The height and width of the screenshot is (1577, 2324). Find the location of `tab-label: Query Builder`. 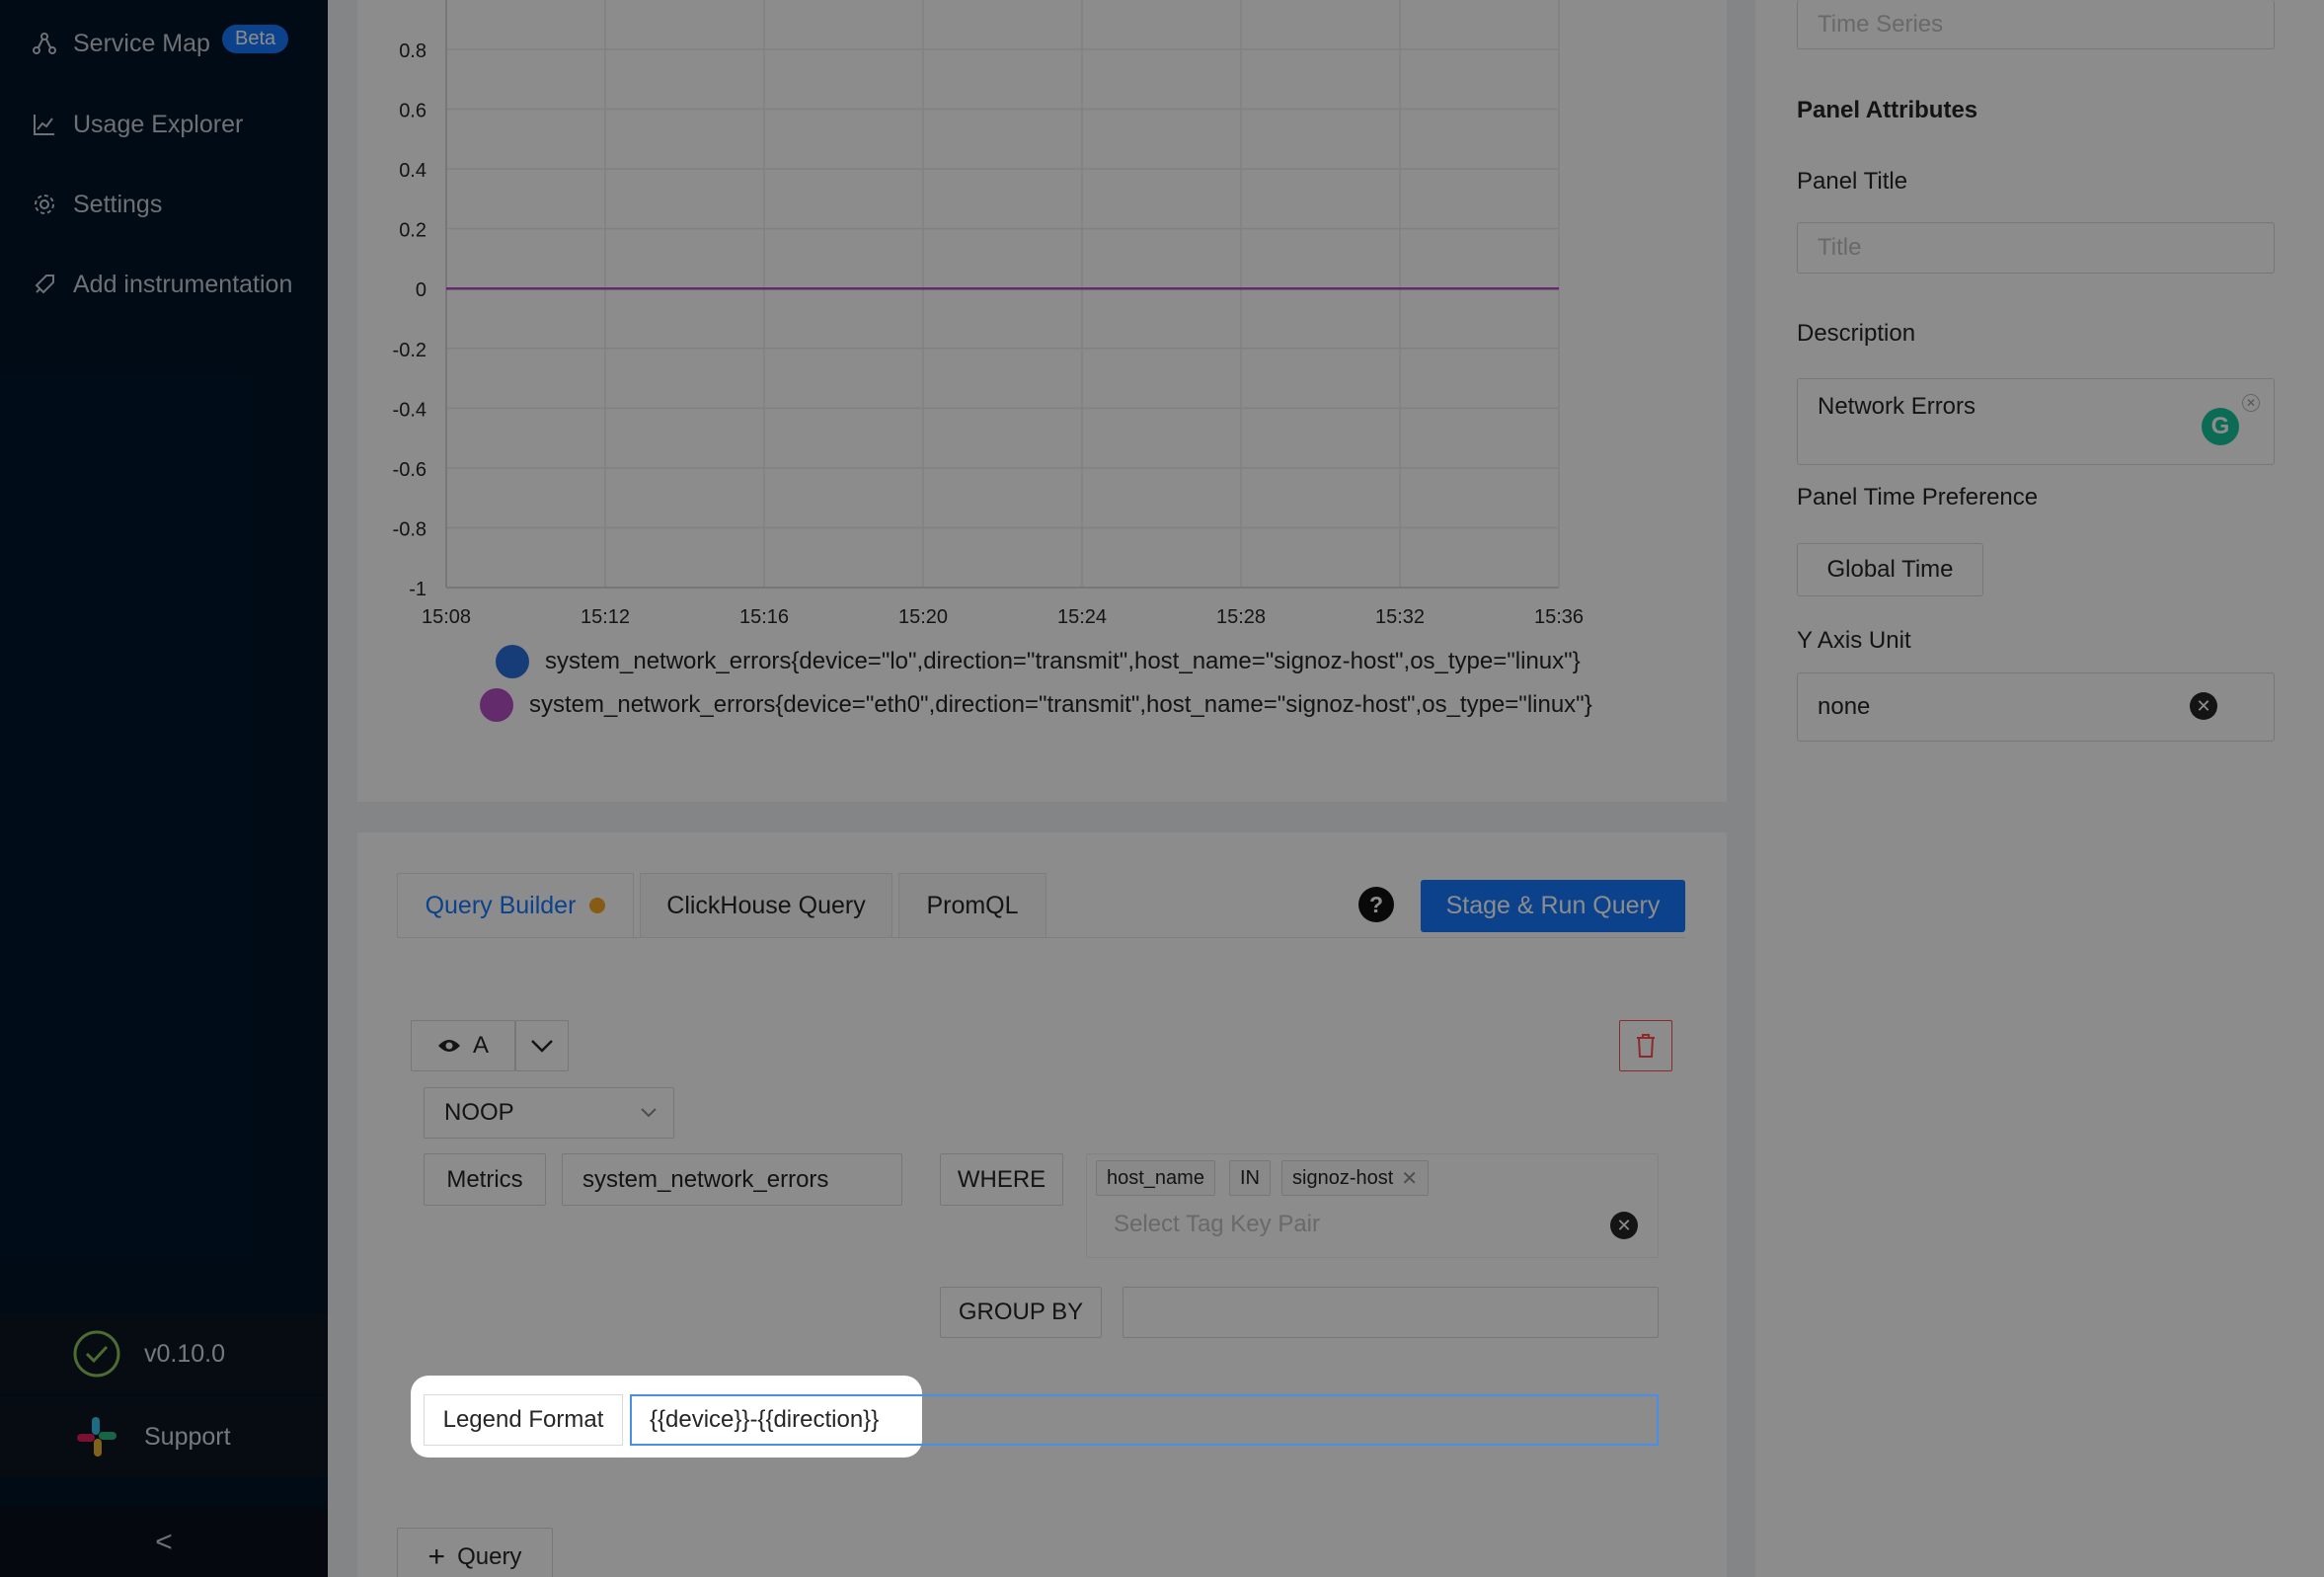

tab-label: Query Builder is located at coordinates (501, 905).